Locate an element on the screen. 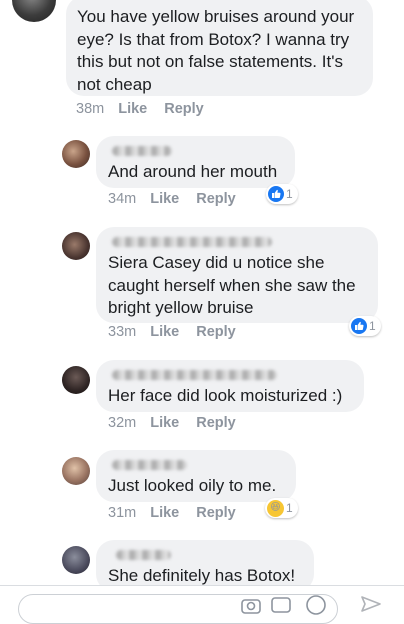  comment-text: And around her mouth is located at coordinates (193, 171).